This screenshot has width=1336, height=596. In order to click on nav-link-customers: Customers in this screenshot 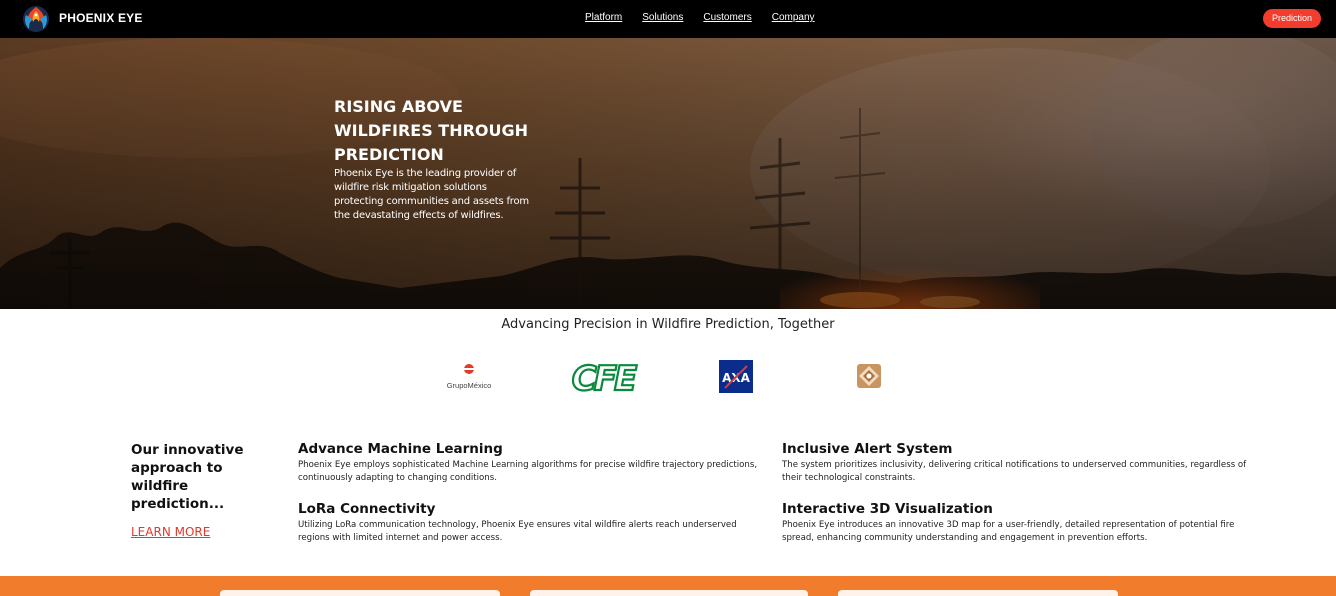, I will do `click(727, 17)`.